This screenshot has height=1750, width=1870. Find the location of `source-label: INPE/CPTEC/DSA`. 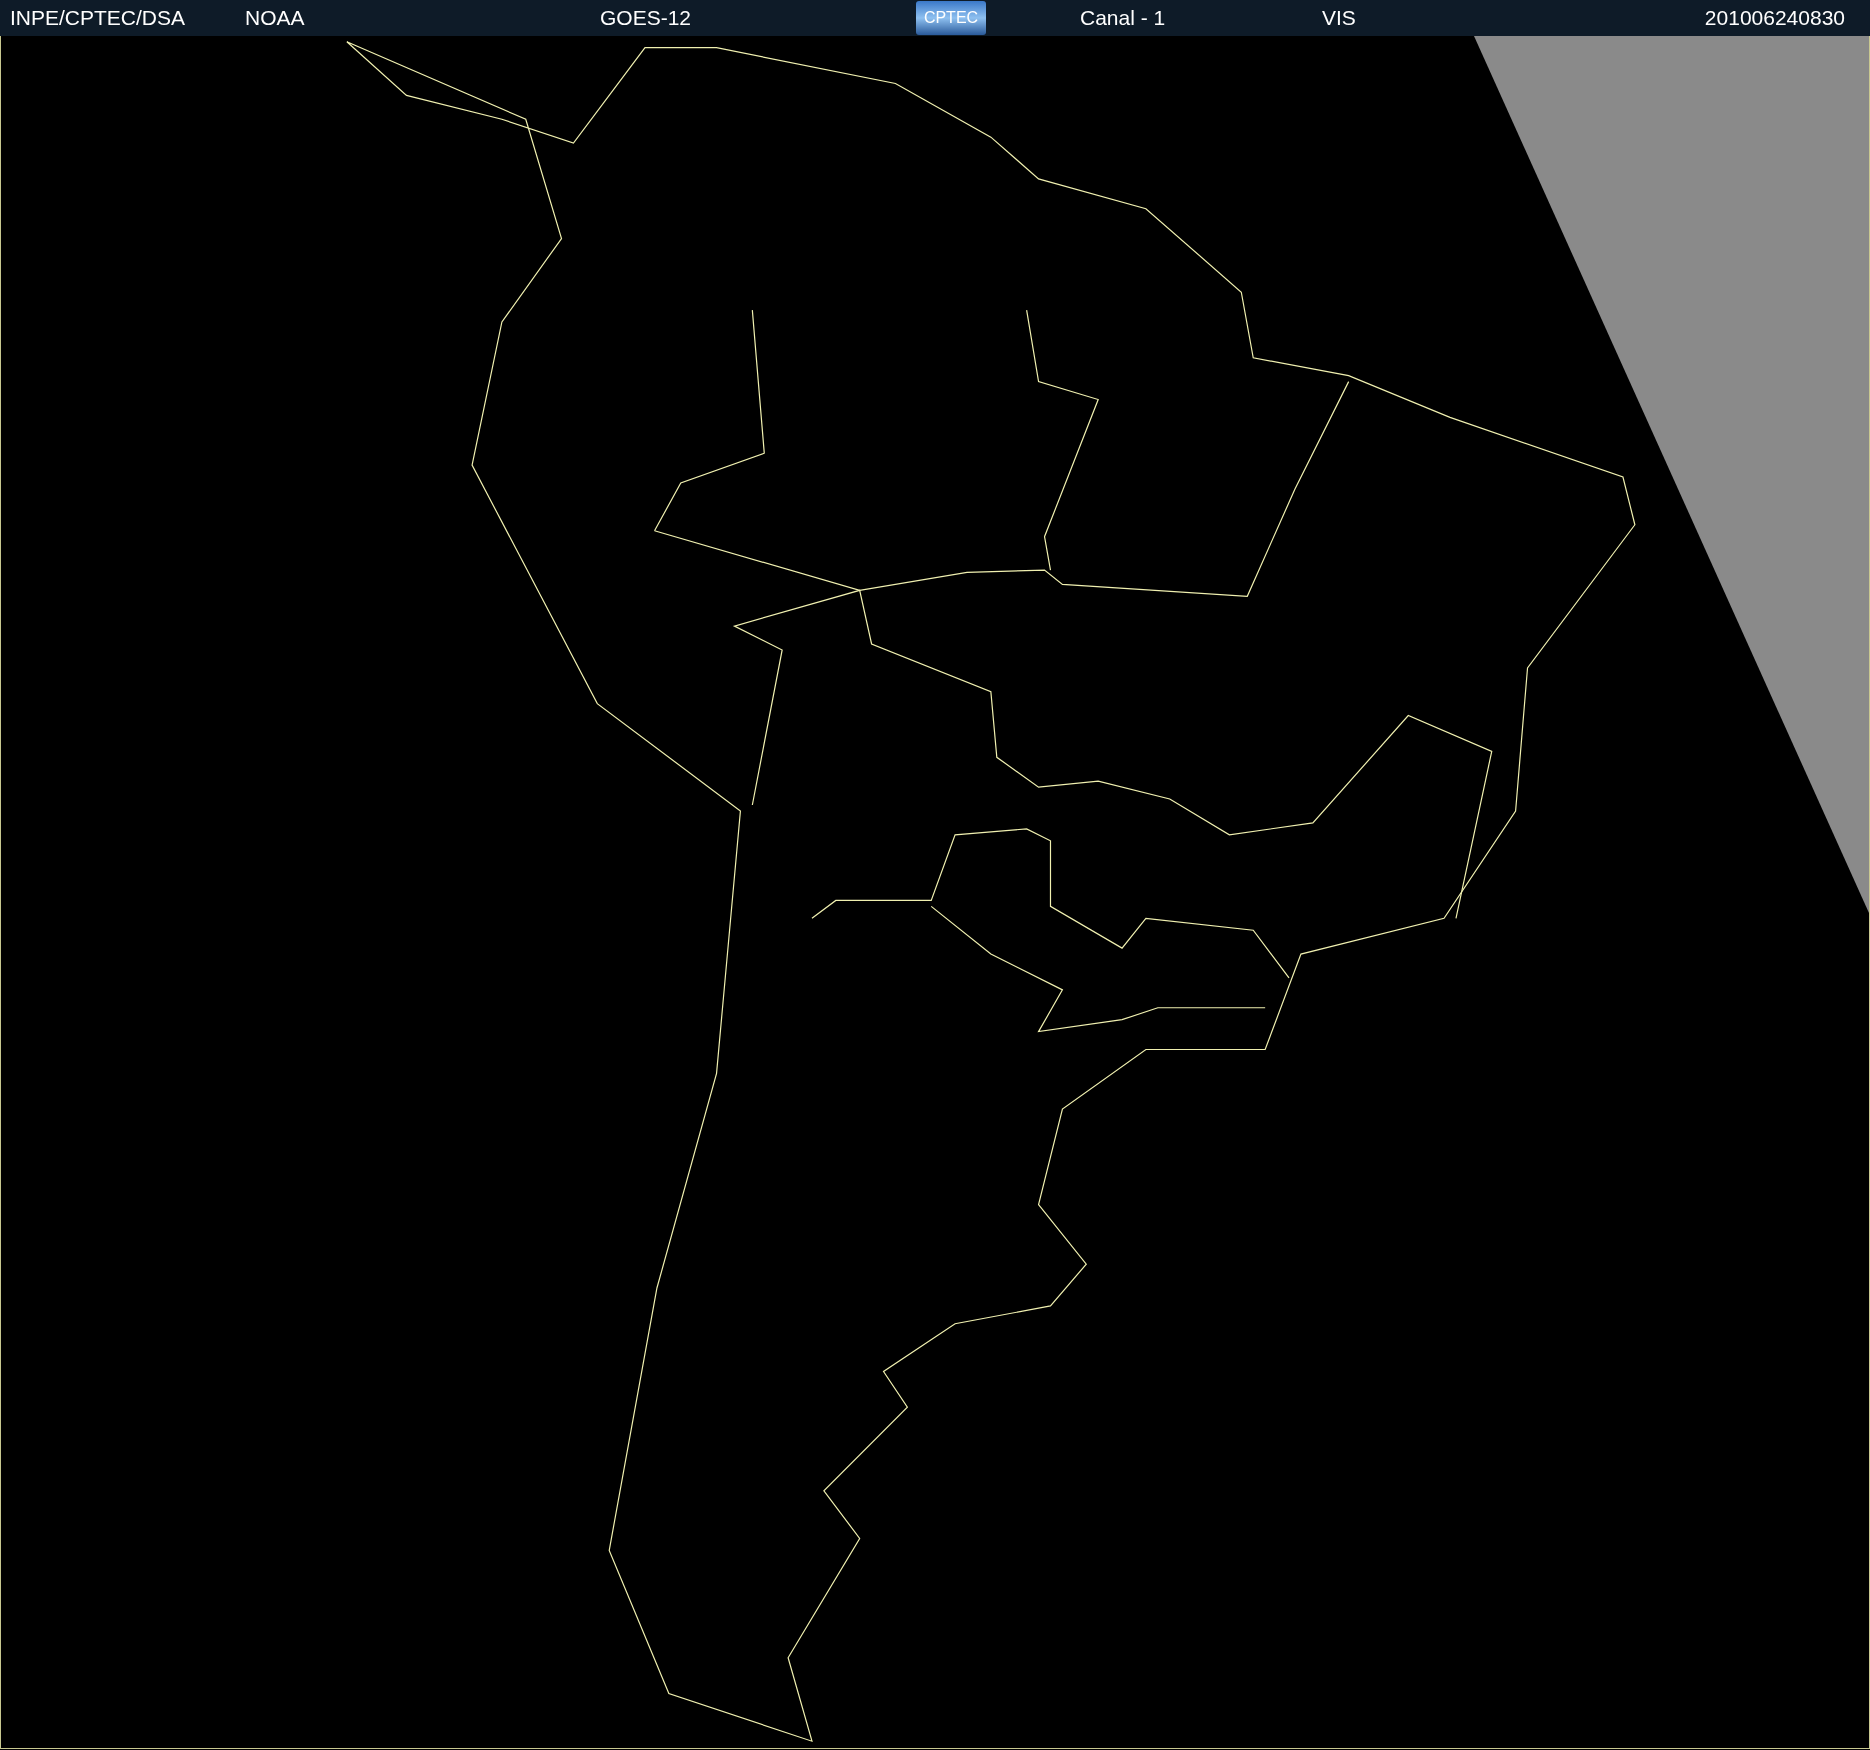

source-label: INPE/CPTEC/DSA is located at coordinates (98, 18).